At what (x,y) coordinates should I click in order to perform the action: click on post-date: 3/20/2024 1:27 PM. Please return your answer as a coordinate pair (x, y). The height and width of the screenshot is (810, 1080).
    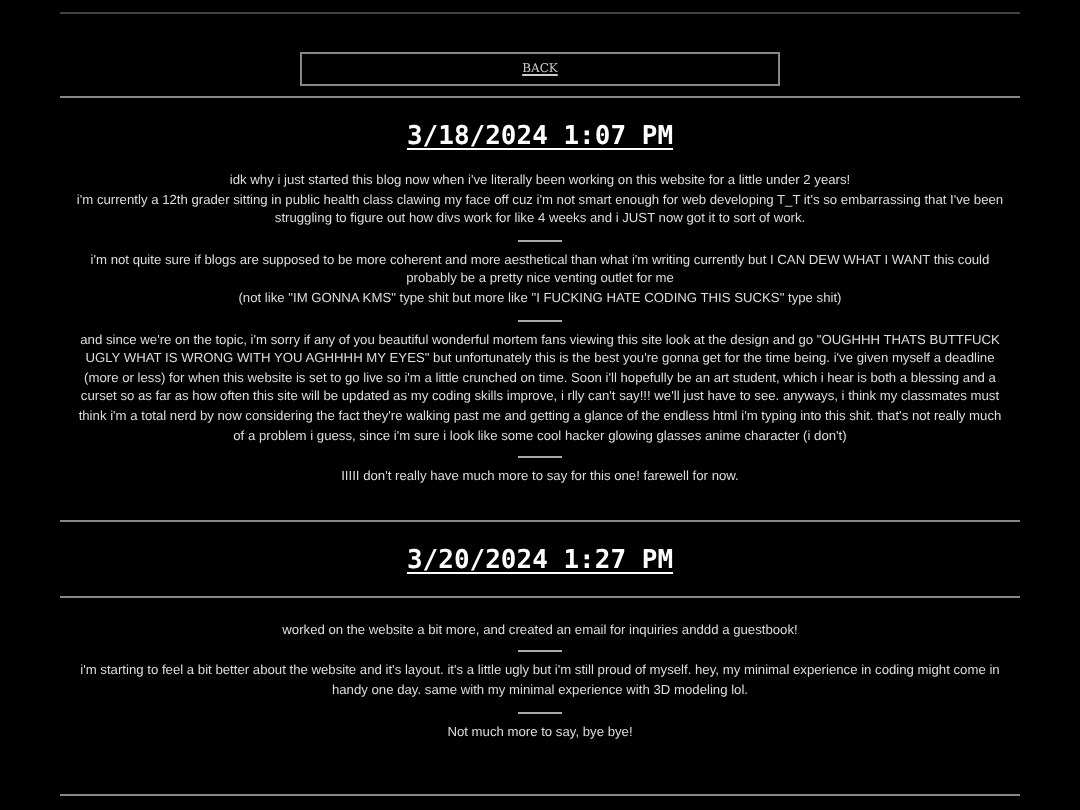
    Looking at the image, I should click on (540, 560).